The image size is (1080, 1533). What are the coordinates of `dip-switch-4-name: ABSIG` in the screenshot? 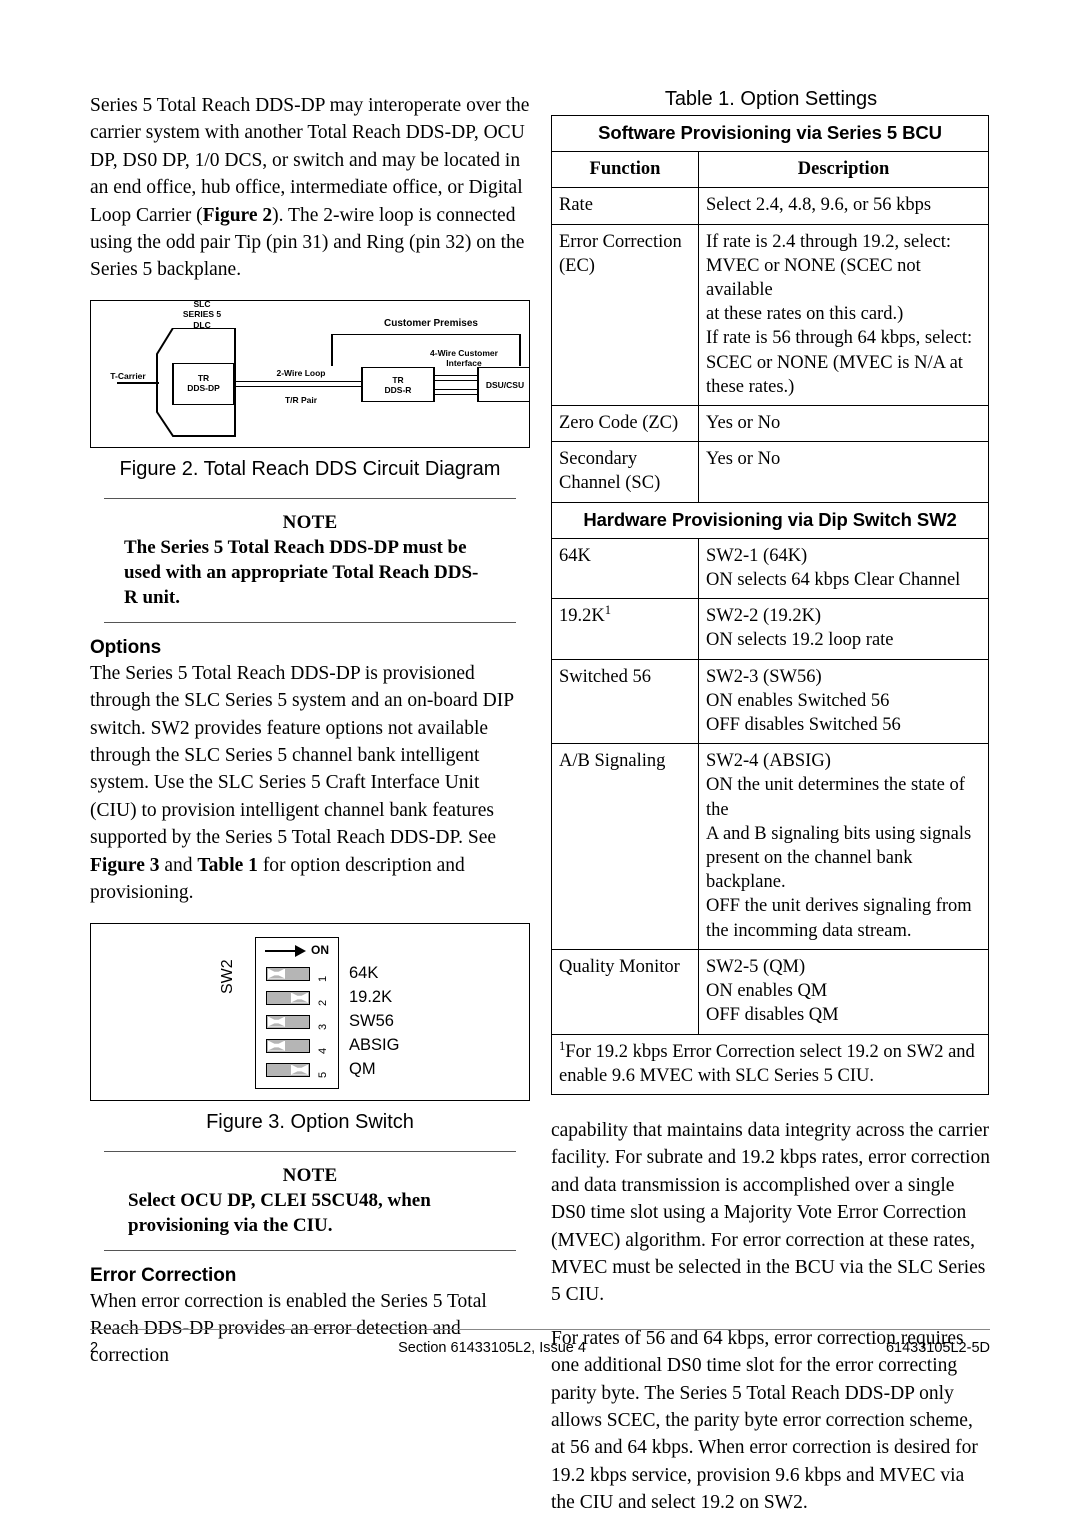 It's located at (374, 1044).